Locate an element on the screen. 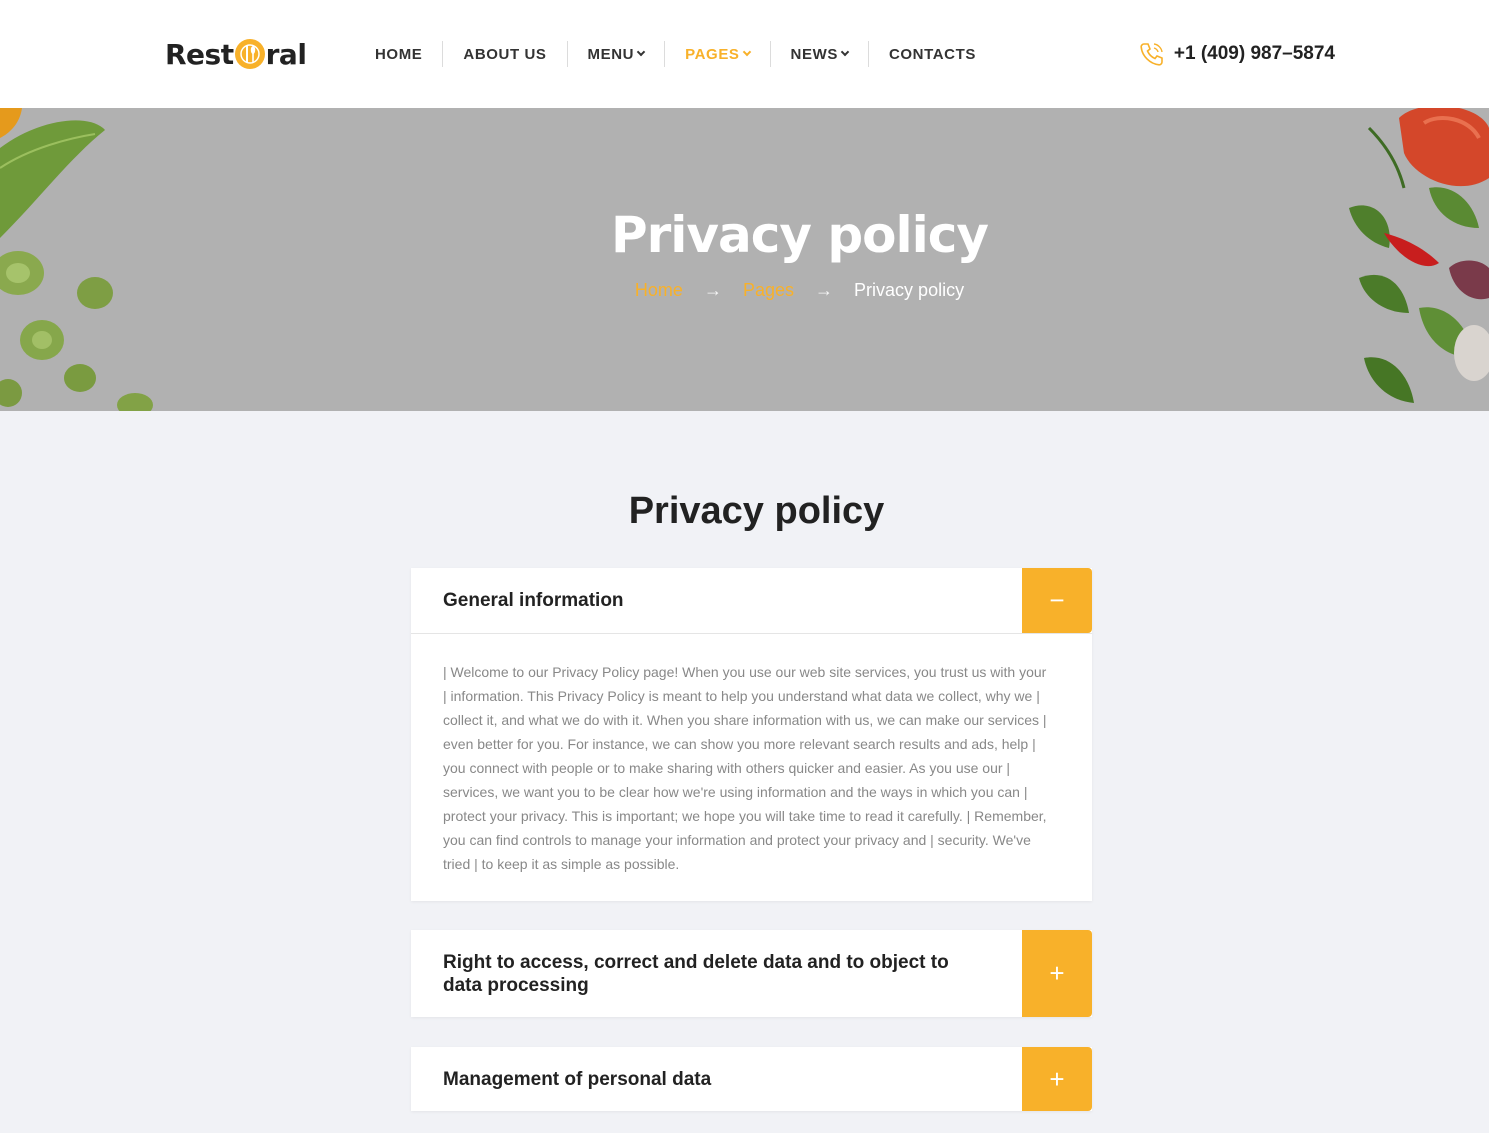 The image size is (1489, 1133). phone-icon is located at coordinates (1151, 54).